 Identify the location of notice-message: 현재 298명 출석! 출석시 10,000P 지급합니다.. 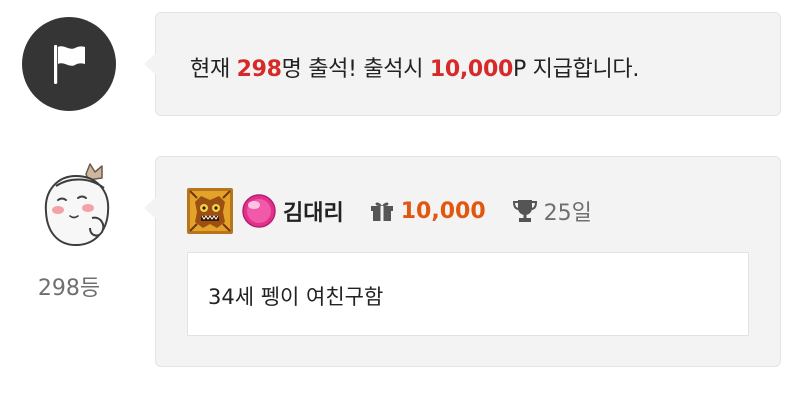
(414, 67).